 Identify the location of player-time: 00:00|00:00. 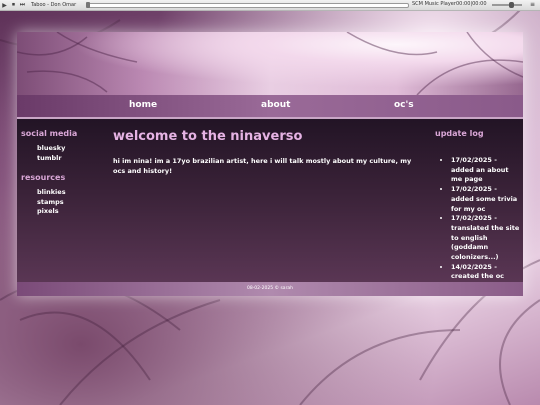
(471, 4).